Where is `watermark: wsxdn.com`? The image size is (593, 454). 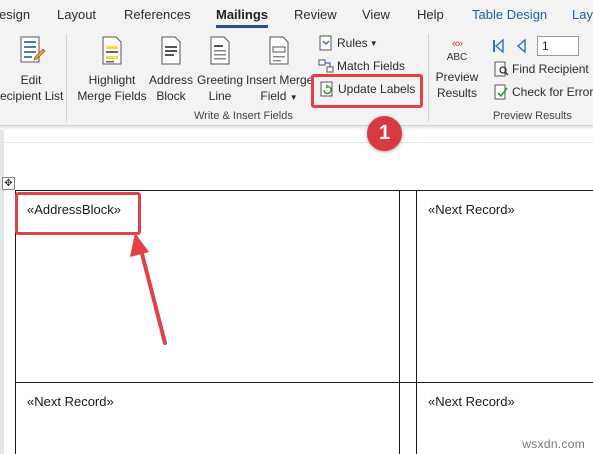 watermark: wsxdn.com is located at coordinates (553, 444).